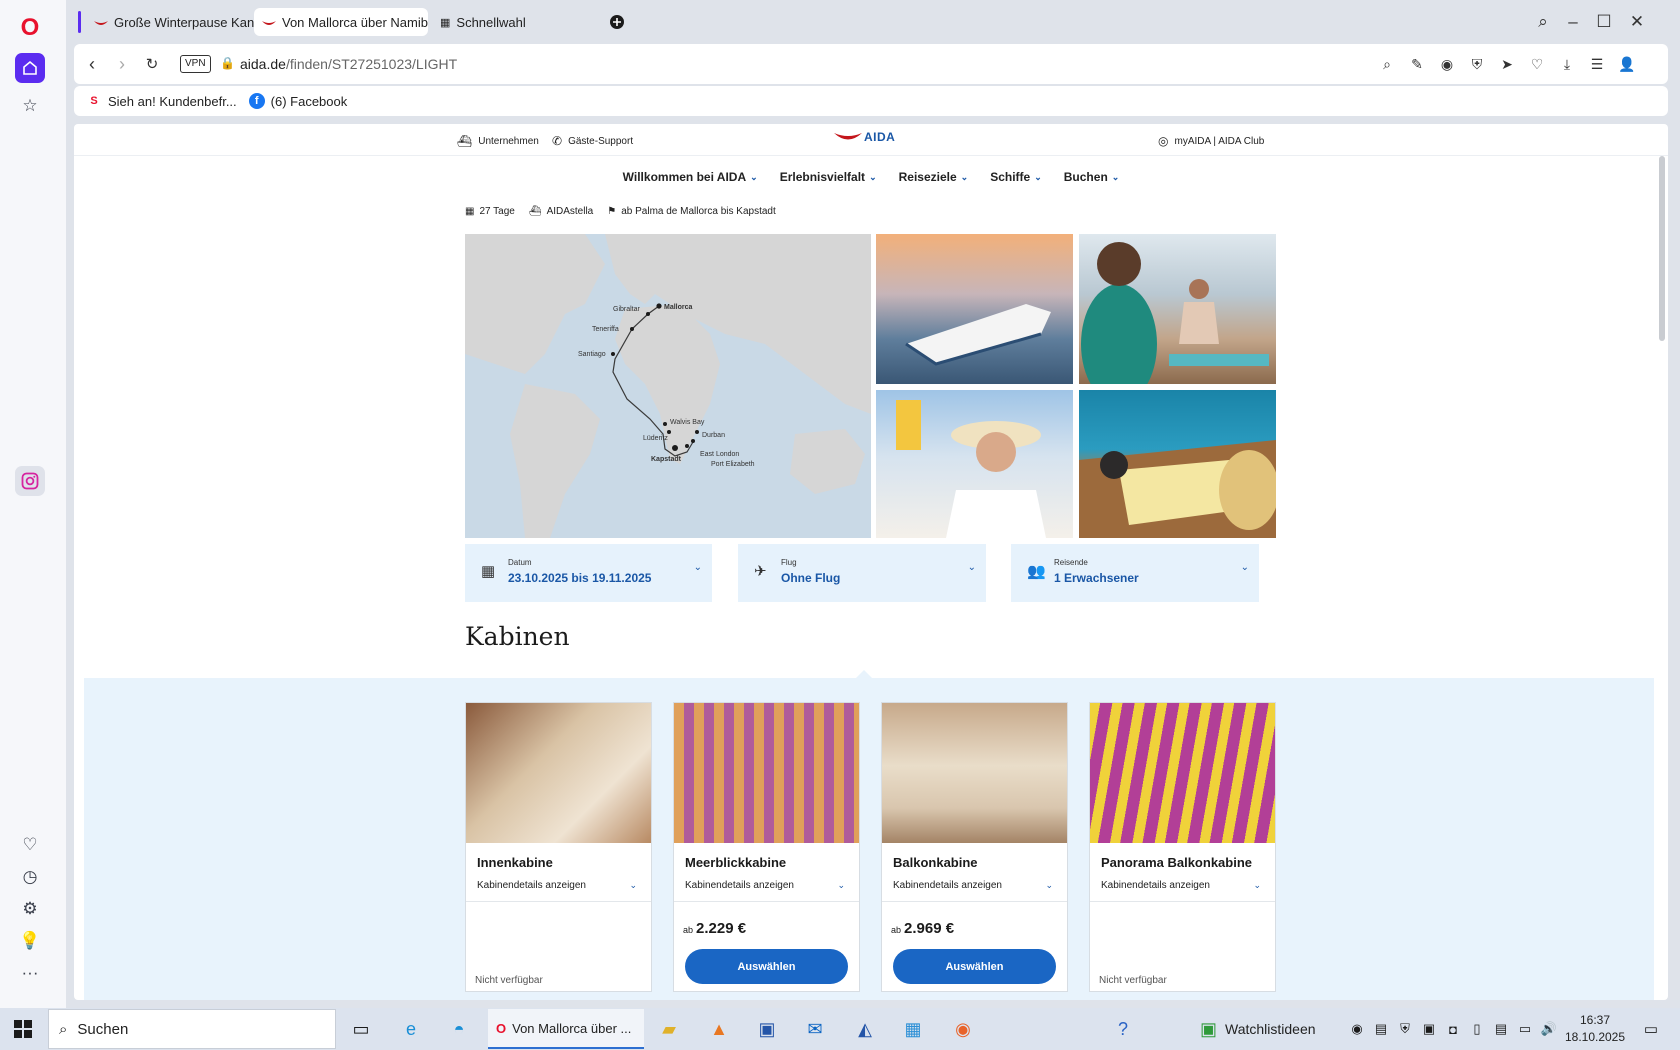  Describe the element at coordinates (617, 22) in the screenshot. I see `new-tab-button` at that location.